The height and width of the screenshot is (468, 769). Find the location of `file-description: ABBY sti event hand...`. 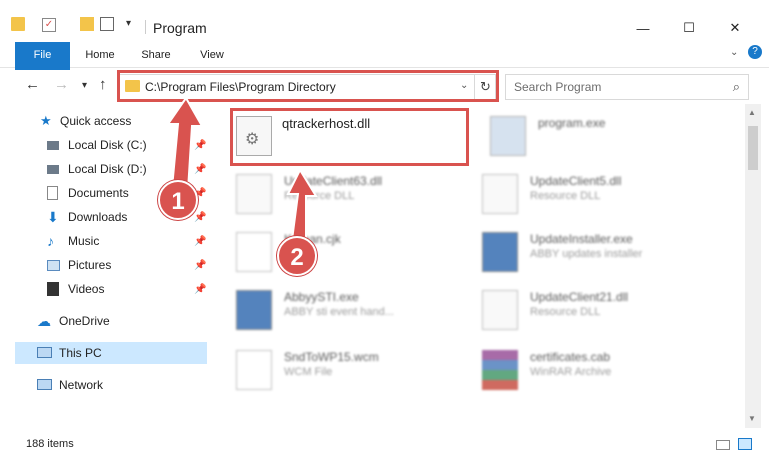

file-description: ABBY sti event hand... is located at coordinates (339, 312).